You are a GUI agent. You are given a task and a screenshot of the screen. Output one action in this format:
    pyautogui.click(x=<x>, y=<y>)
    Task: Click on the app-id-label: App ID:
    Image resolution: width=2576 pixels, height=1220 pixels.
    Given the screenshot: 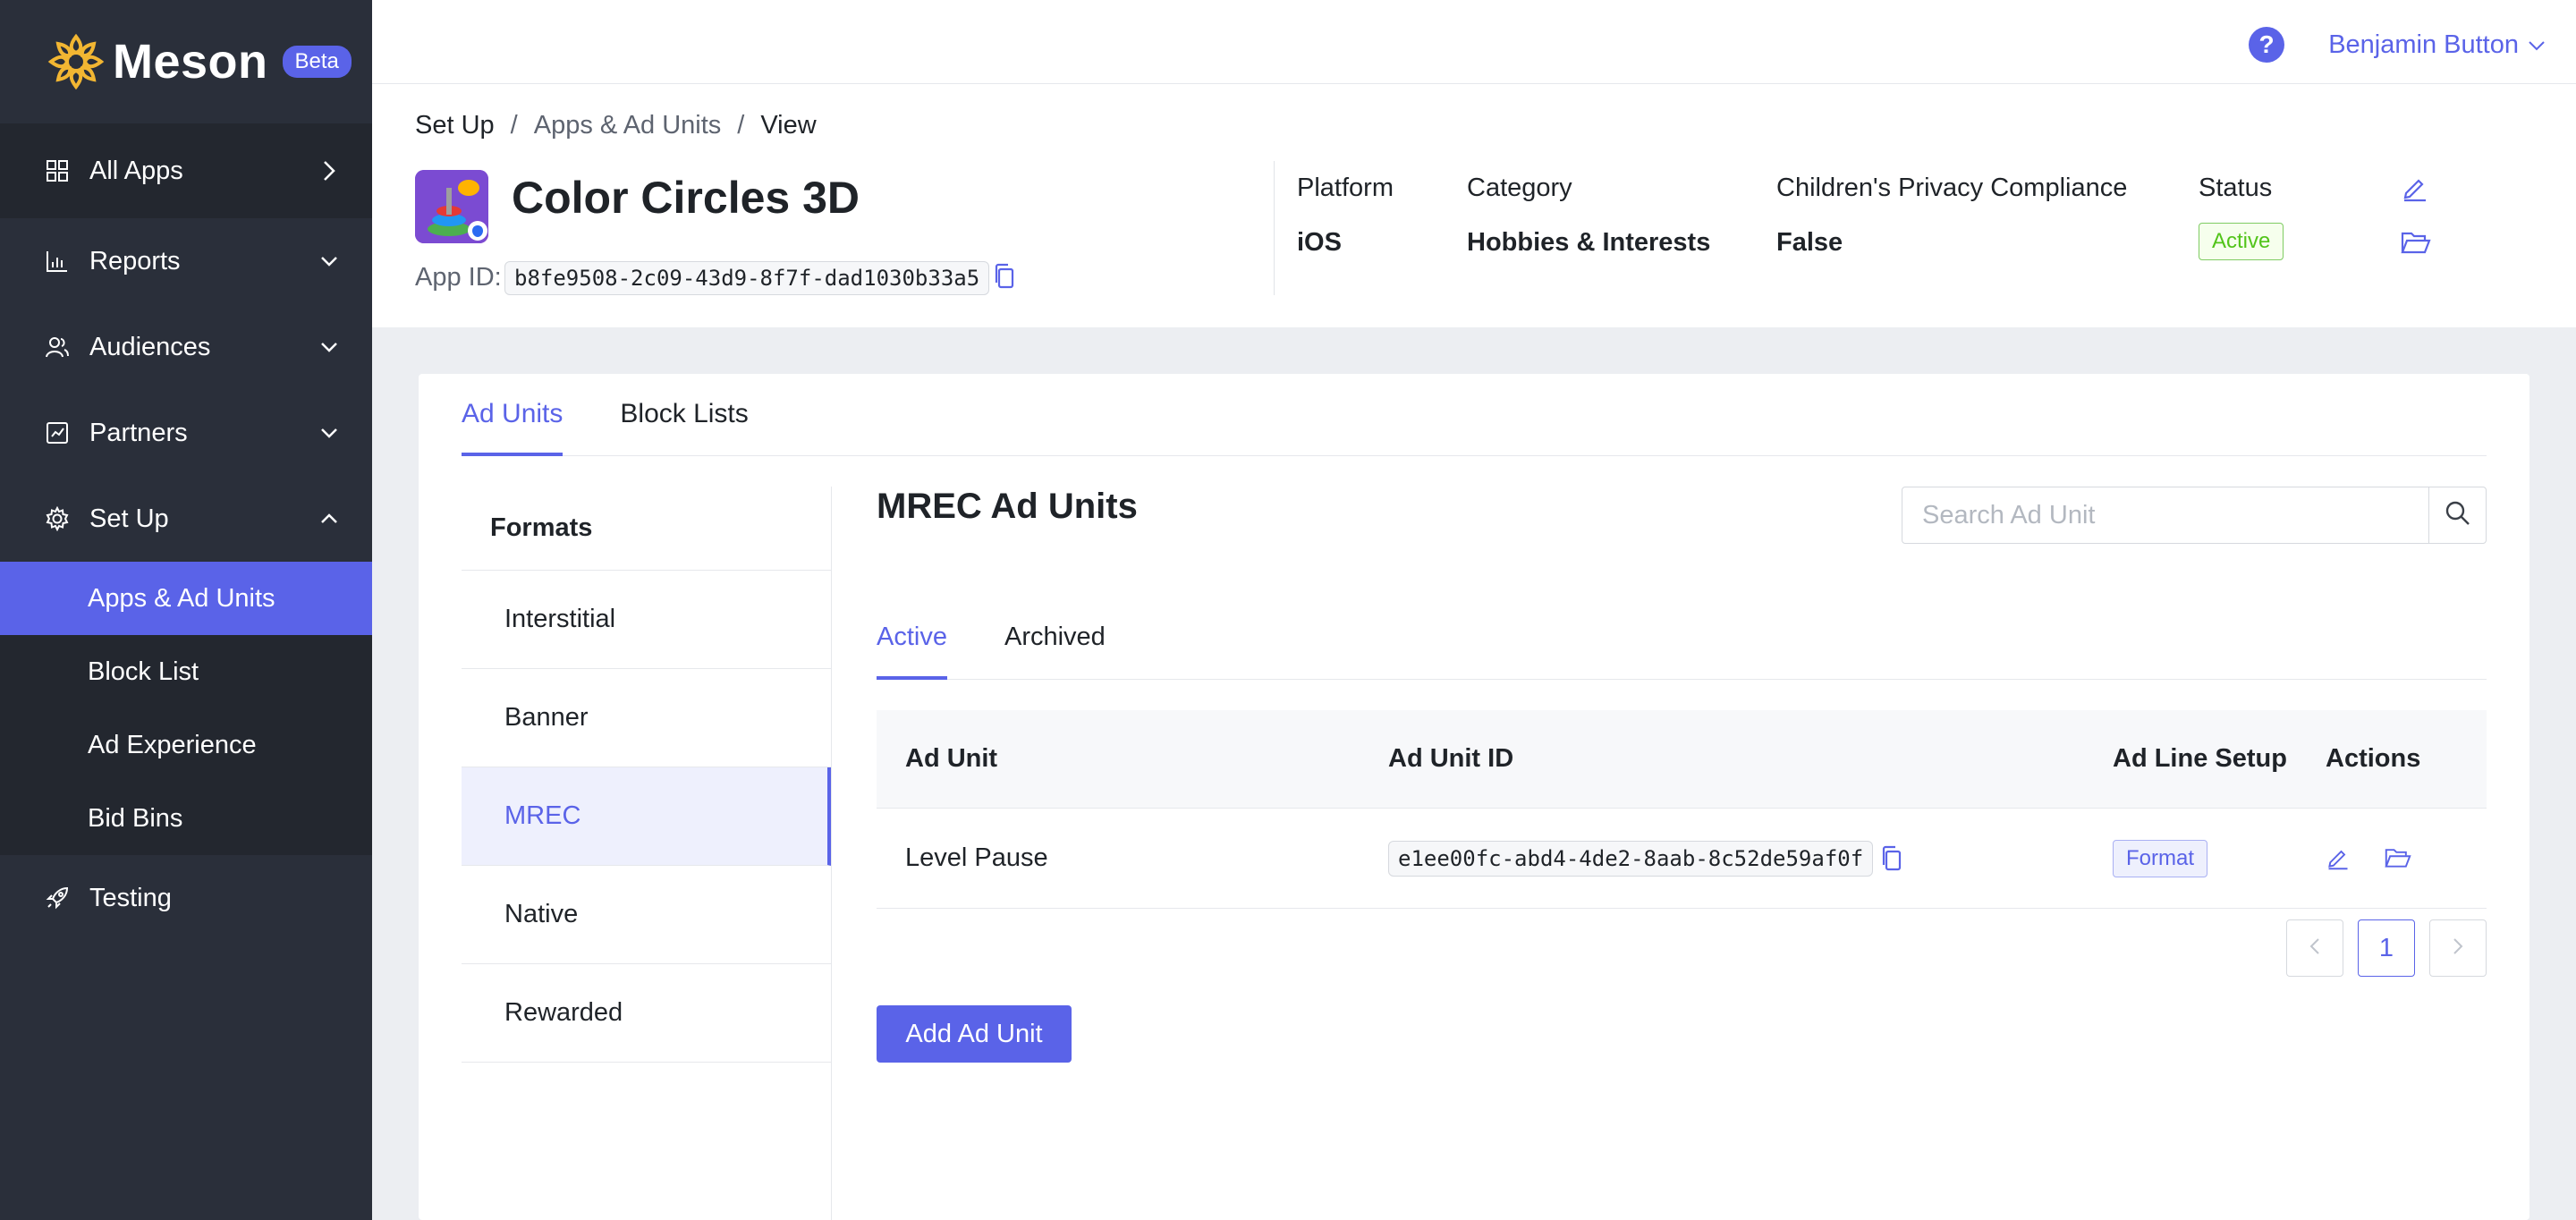 What is the action you would take?
    pyautogui.click(x=458, y=277)
    